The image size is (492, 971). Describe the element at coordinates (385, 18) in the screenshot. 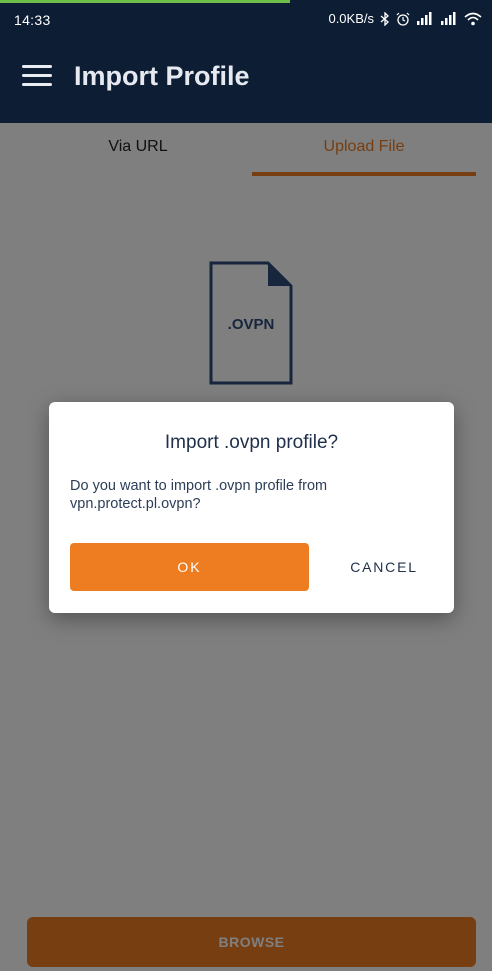

I see `bluetooth-icon` at that location.